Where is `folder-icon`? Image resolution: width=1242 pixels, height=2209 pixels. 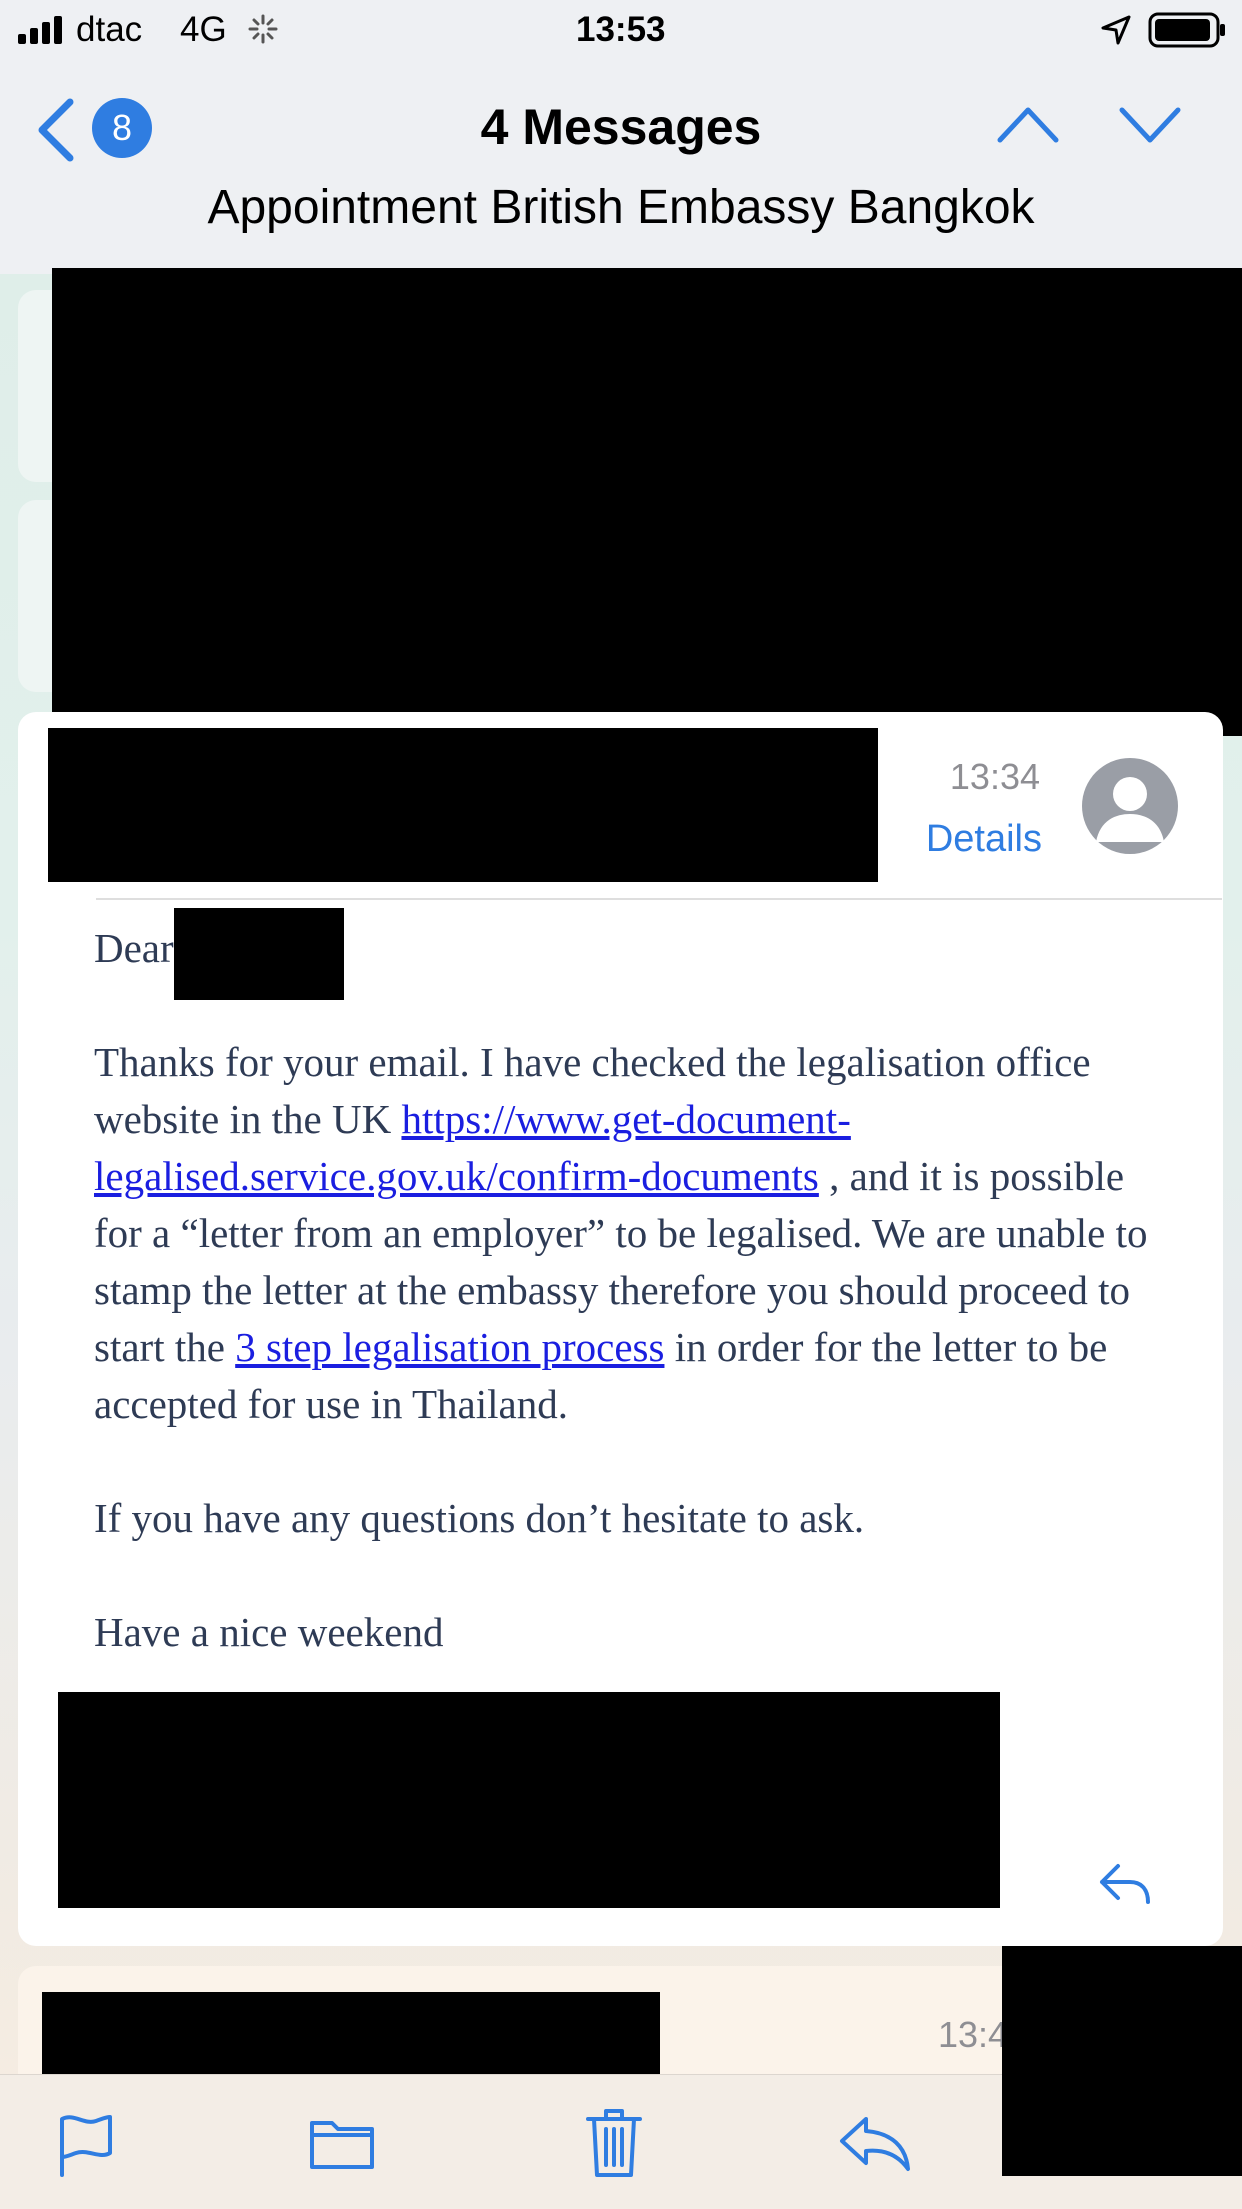
folder-icon is located at coordinates (342, 2142).